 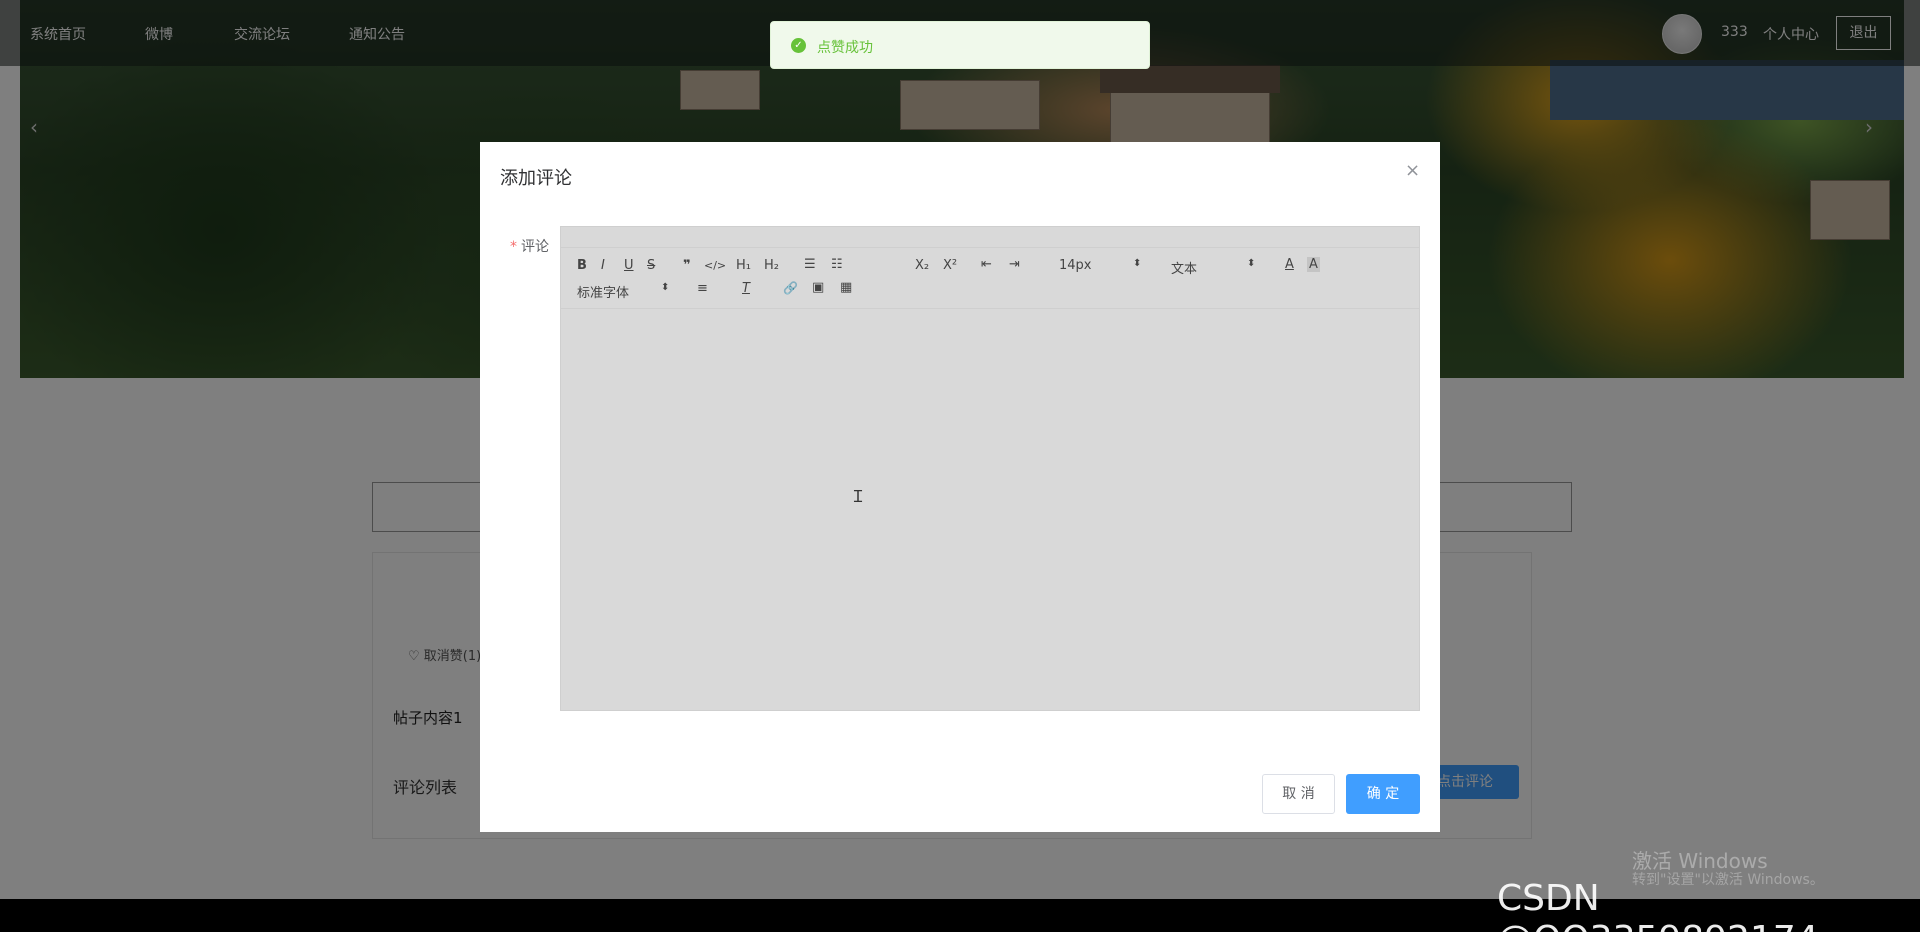 I want to click on quote-icon: ❞, so click(x=687, y=265).